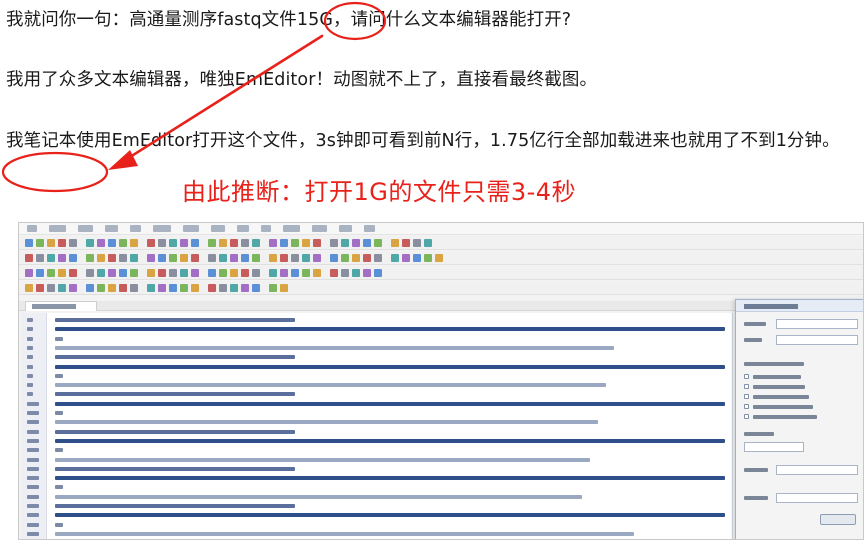  I want to click on line-number-gutter, so click(34, 426).